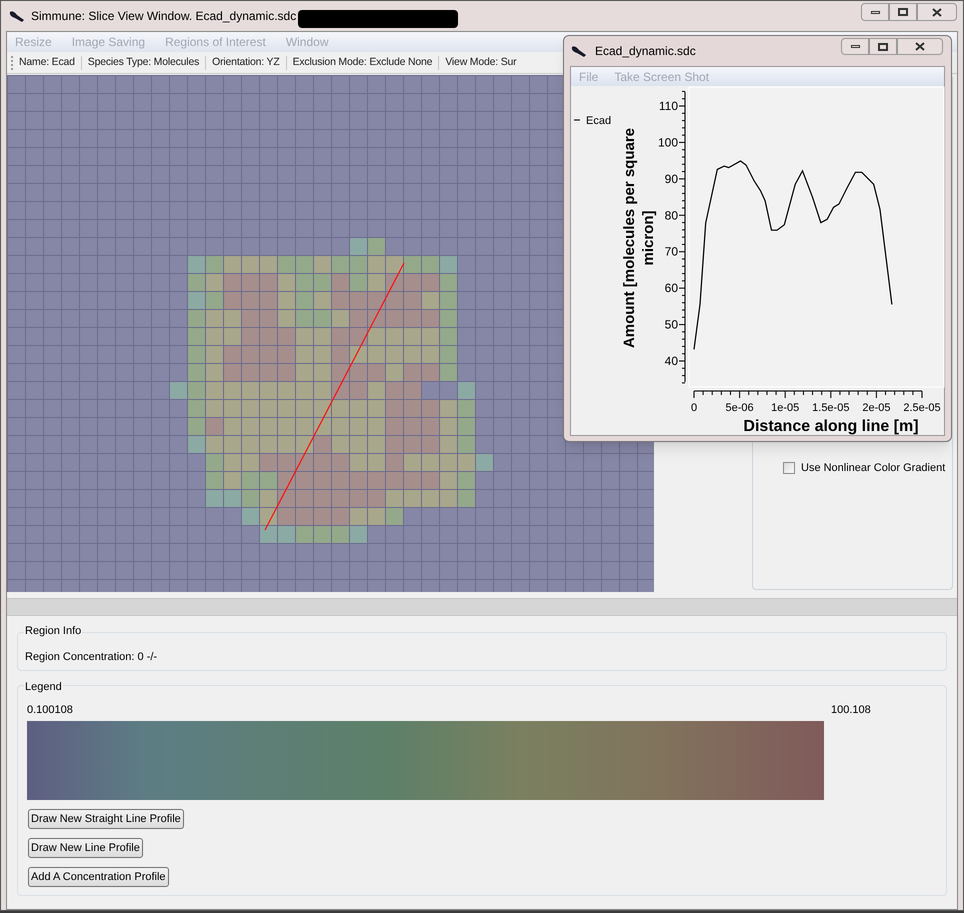 This screenshot has width=964, height=913. I want to click on legend-max-value: 100.108, so click(851, 710).